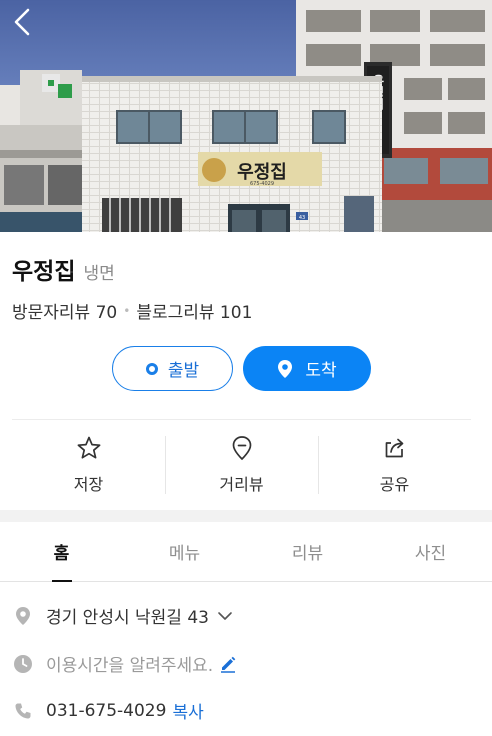 Image resolution: width=492 pixels, height=736 pixels. What do you see at coordinates (394, 465) in the screenshot?
I see `share-button: 공유` at bounding box center [394, 465].